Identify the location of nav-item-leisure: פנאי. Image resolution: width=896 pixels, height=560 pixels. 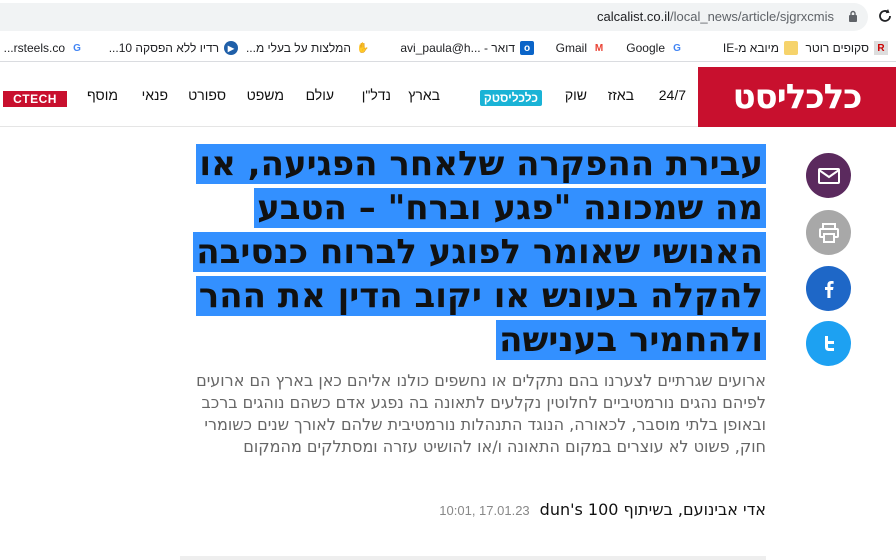
(155, 95).